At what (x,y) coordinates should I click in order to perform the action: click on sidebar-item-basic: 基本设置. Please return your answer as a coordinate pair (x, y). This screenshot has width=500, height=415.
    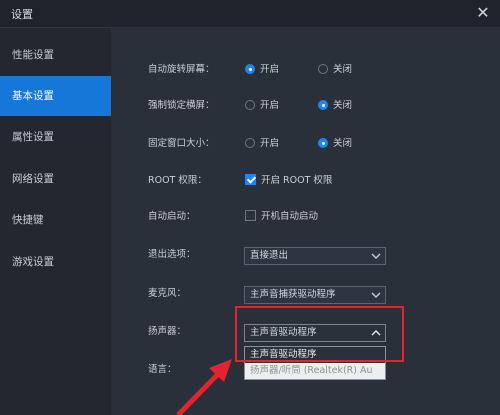
    Looking at the image, I should click on (55, 96).